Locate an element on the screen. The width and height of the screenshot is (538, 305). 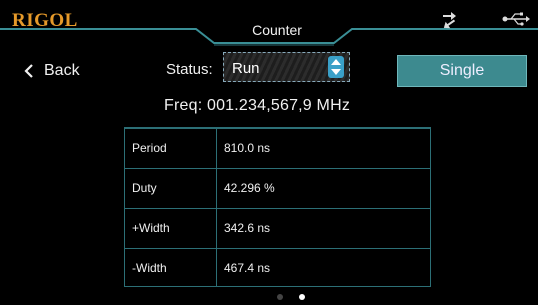
page-title: Counter is located at coordinates (277, 30).